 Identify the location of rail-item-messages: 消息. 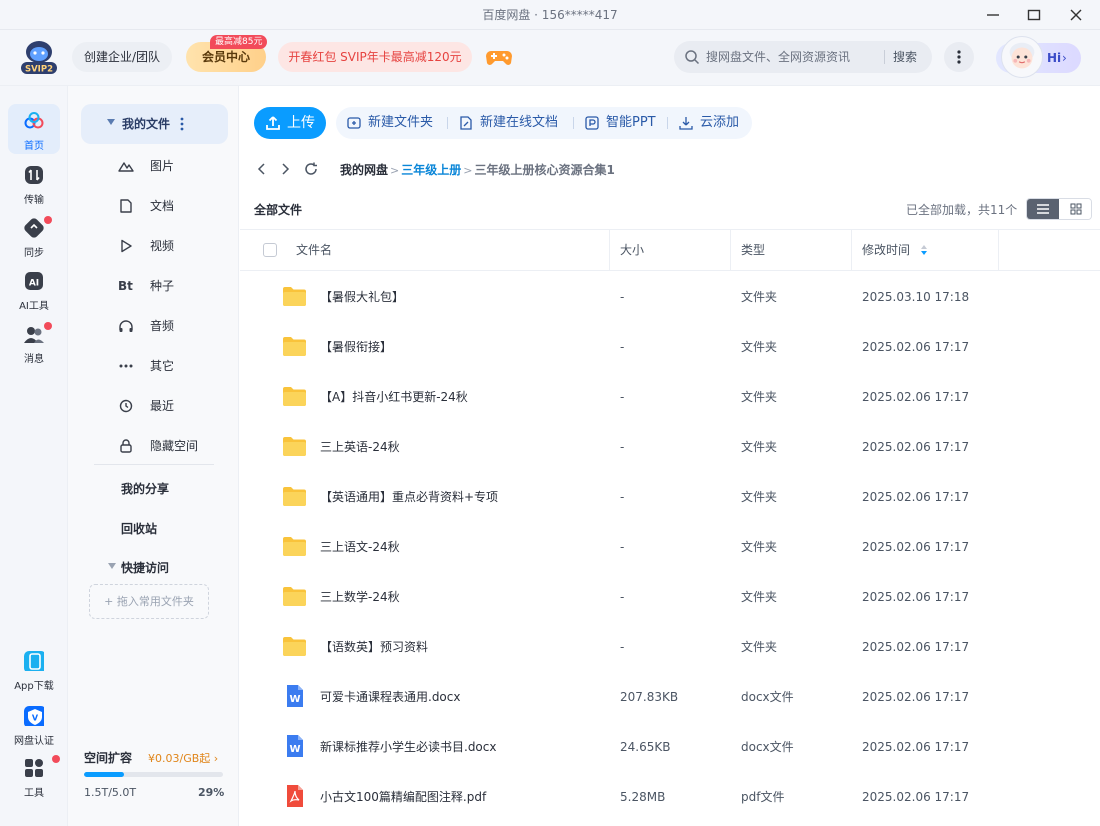
(34, 342).